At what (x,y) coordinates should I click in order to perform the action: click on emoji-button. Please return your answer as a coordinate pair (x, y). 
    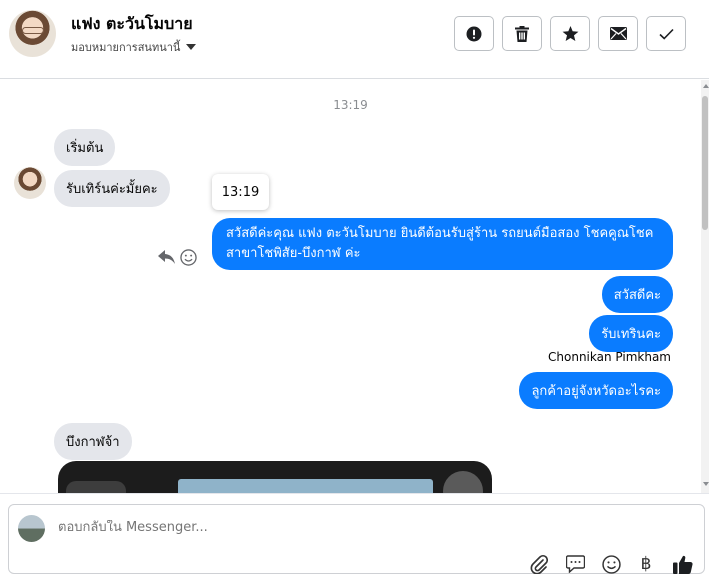
    Looking at the image, I should click on (611, 564).